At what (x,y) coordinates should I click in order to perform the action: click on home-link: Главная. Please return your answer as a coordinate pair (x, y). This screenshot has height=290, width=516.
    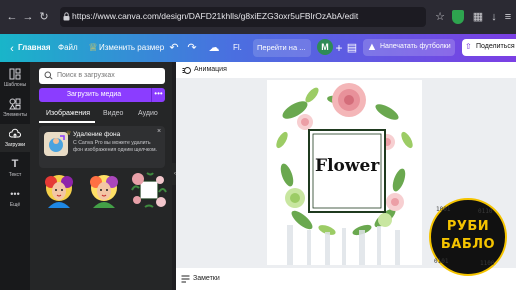
    Looking at the image, I should click on (34, 48).